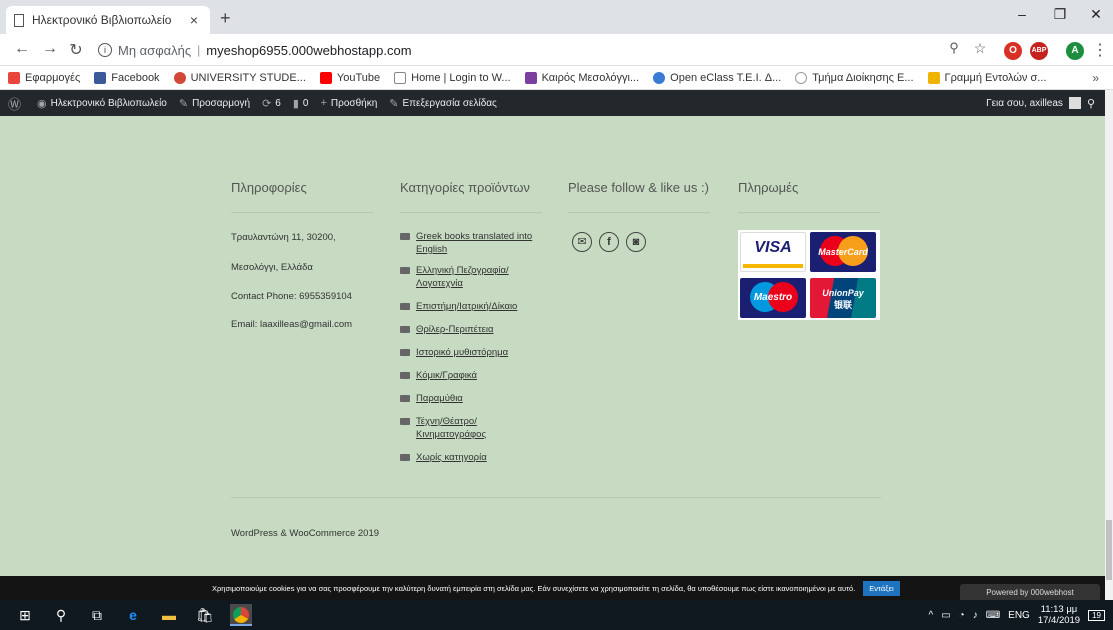 The width and height of the screenshot is (1113, 630). I want to click on category-link: Greek books translated into English, so click(474, 243).